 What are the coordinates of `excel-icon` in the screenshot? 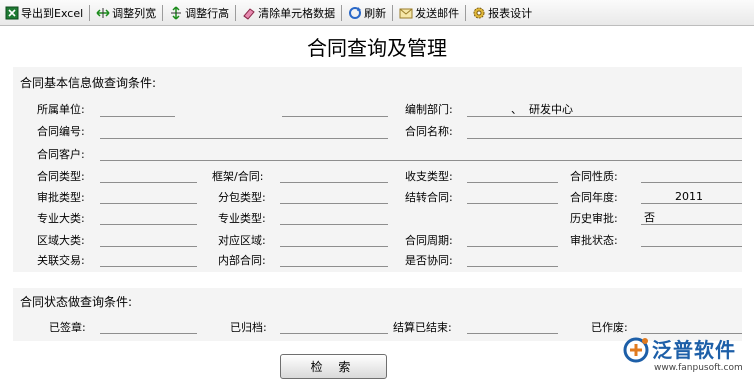 It's located at (12, 13).